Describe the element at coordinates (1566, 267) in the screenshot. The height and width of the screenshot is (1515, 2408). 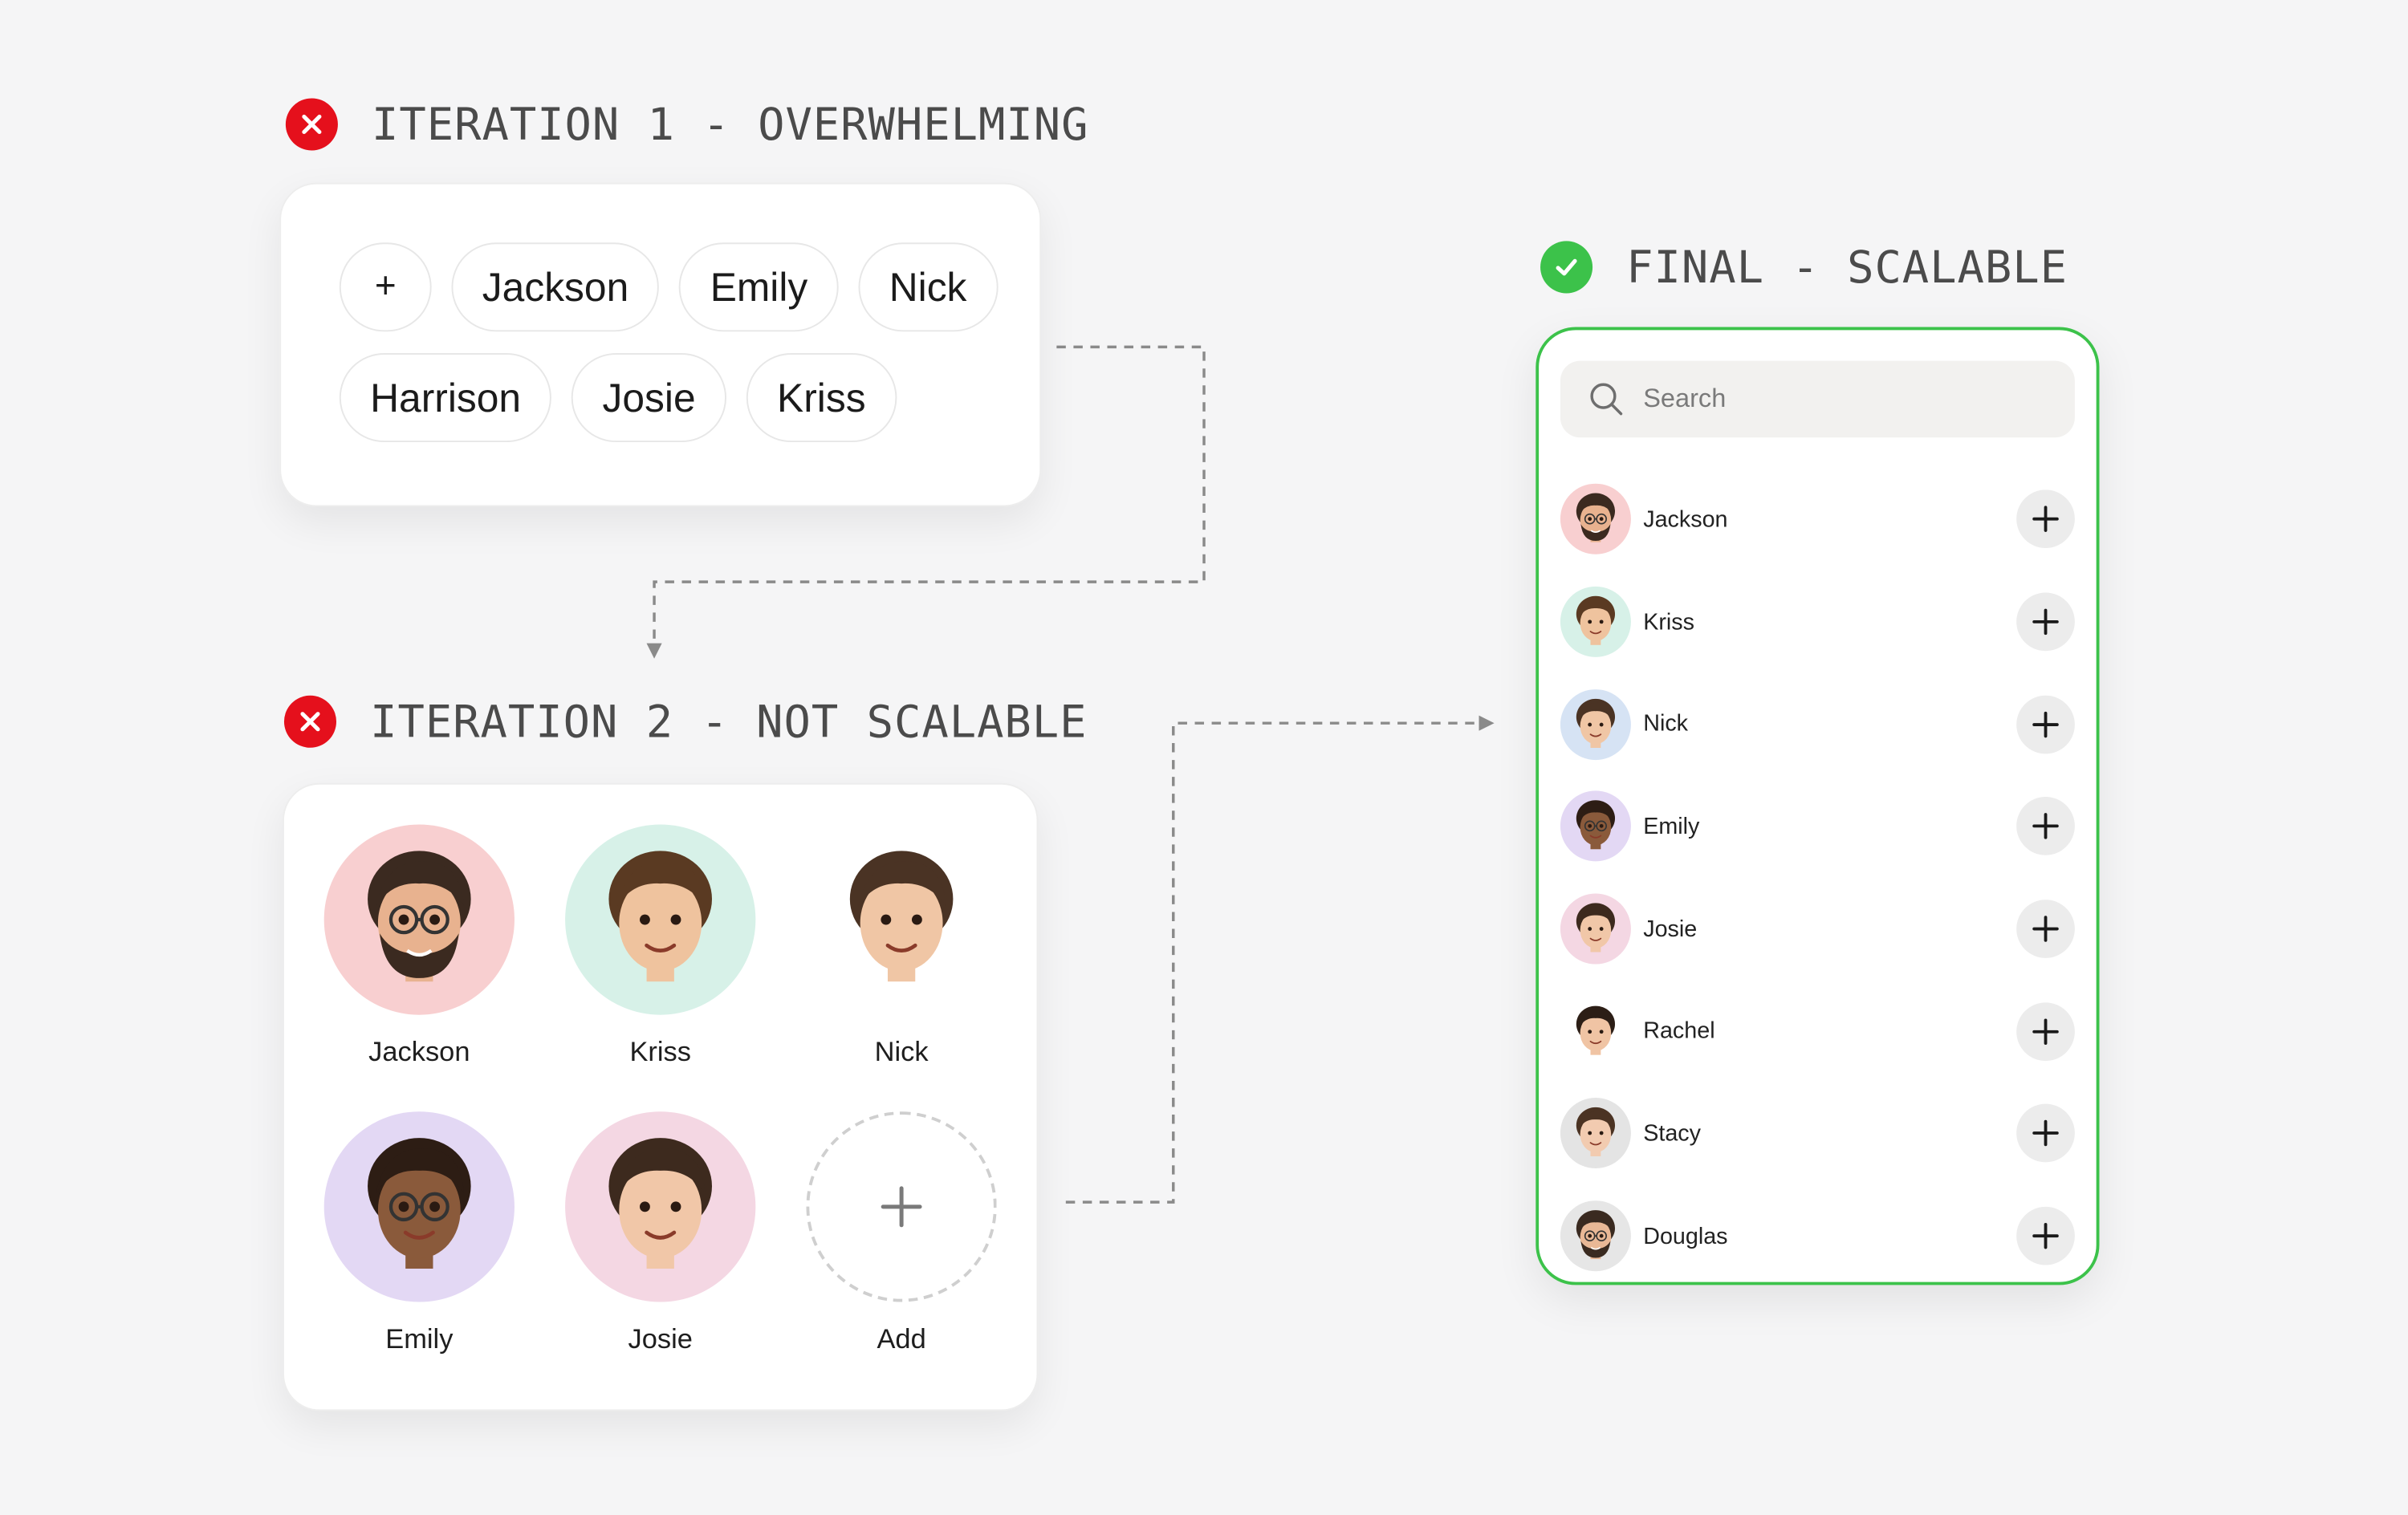
I see `check-icon` at that location.